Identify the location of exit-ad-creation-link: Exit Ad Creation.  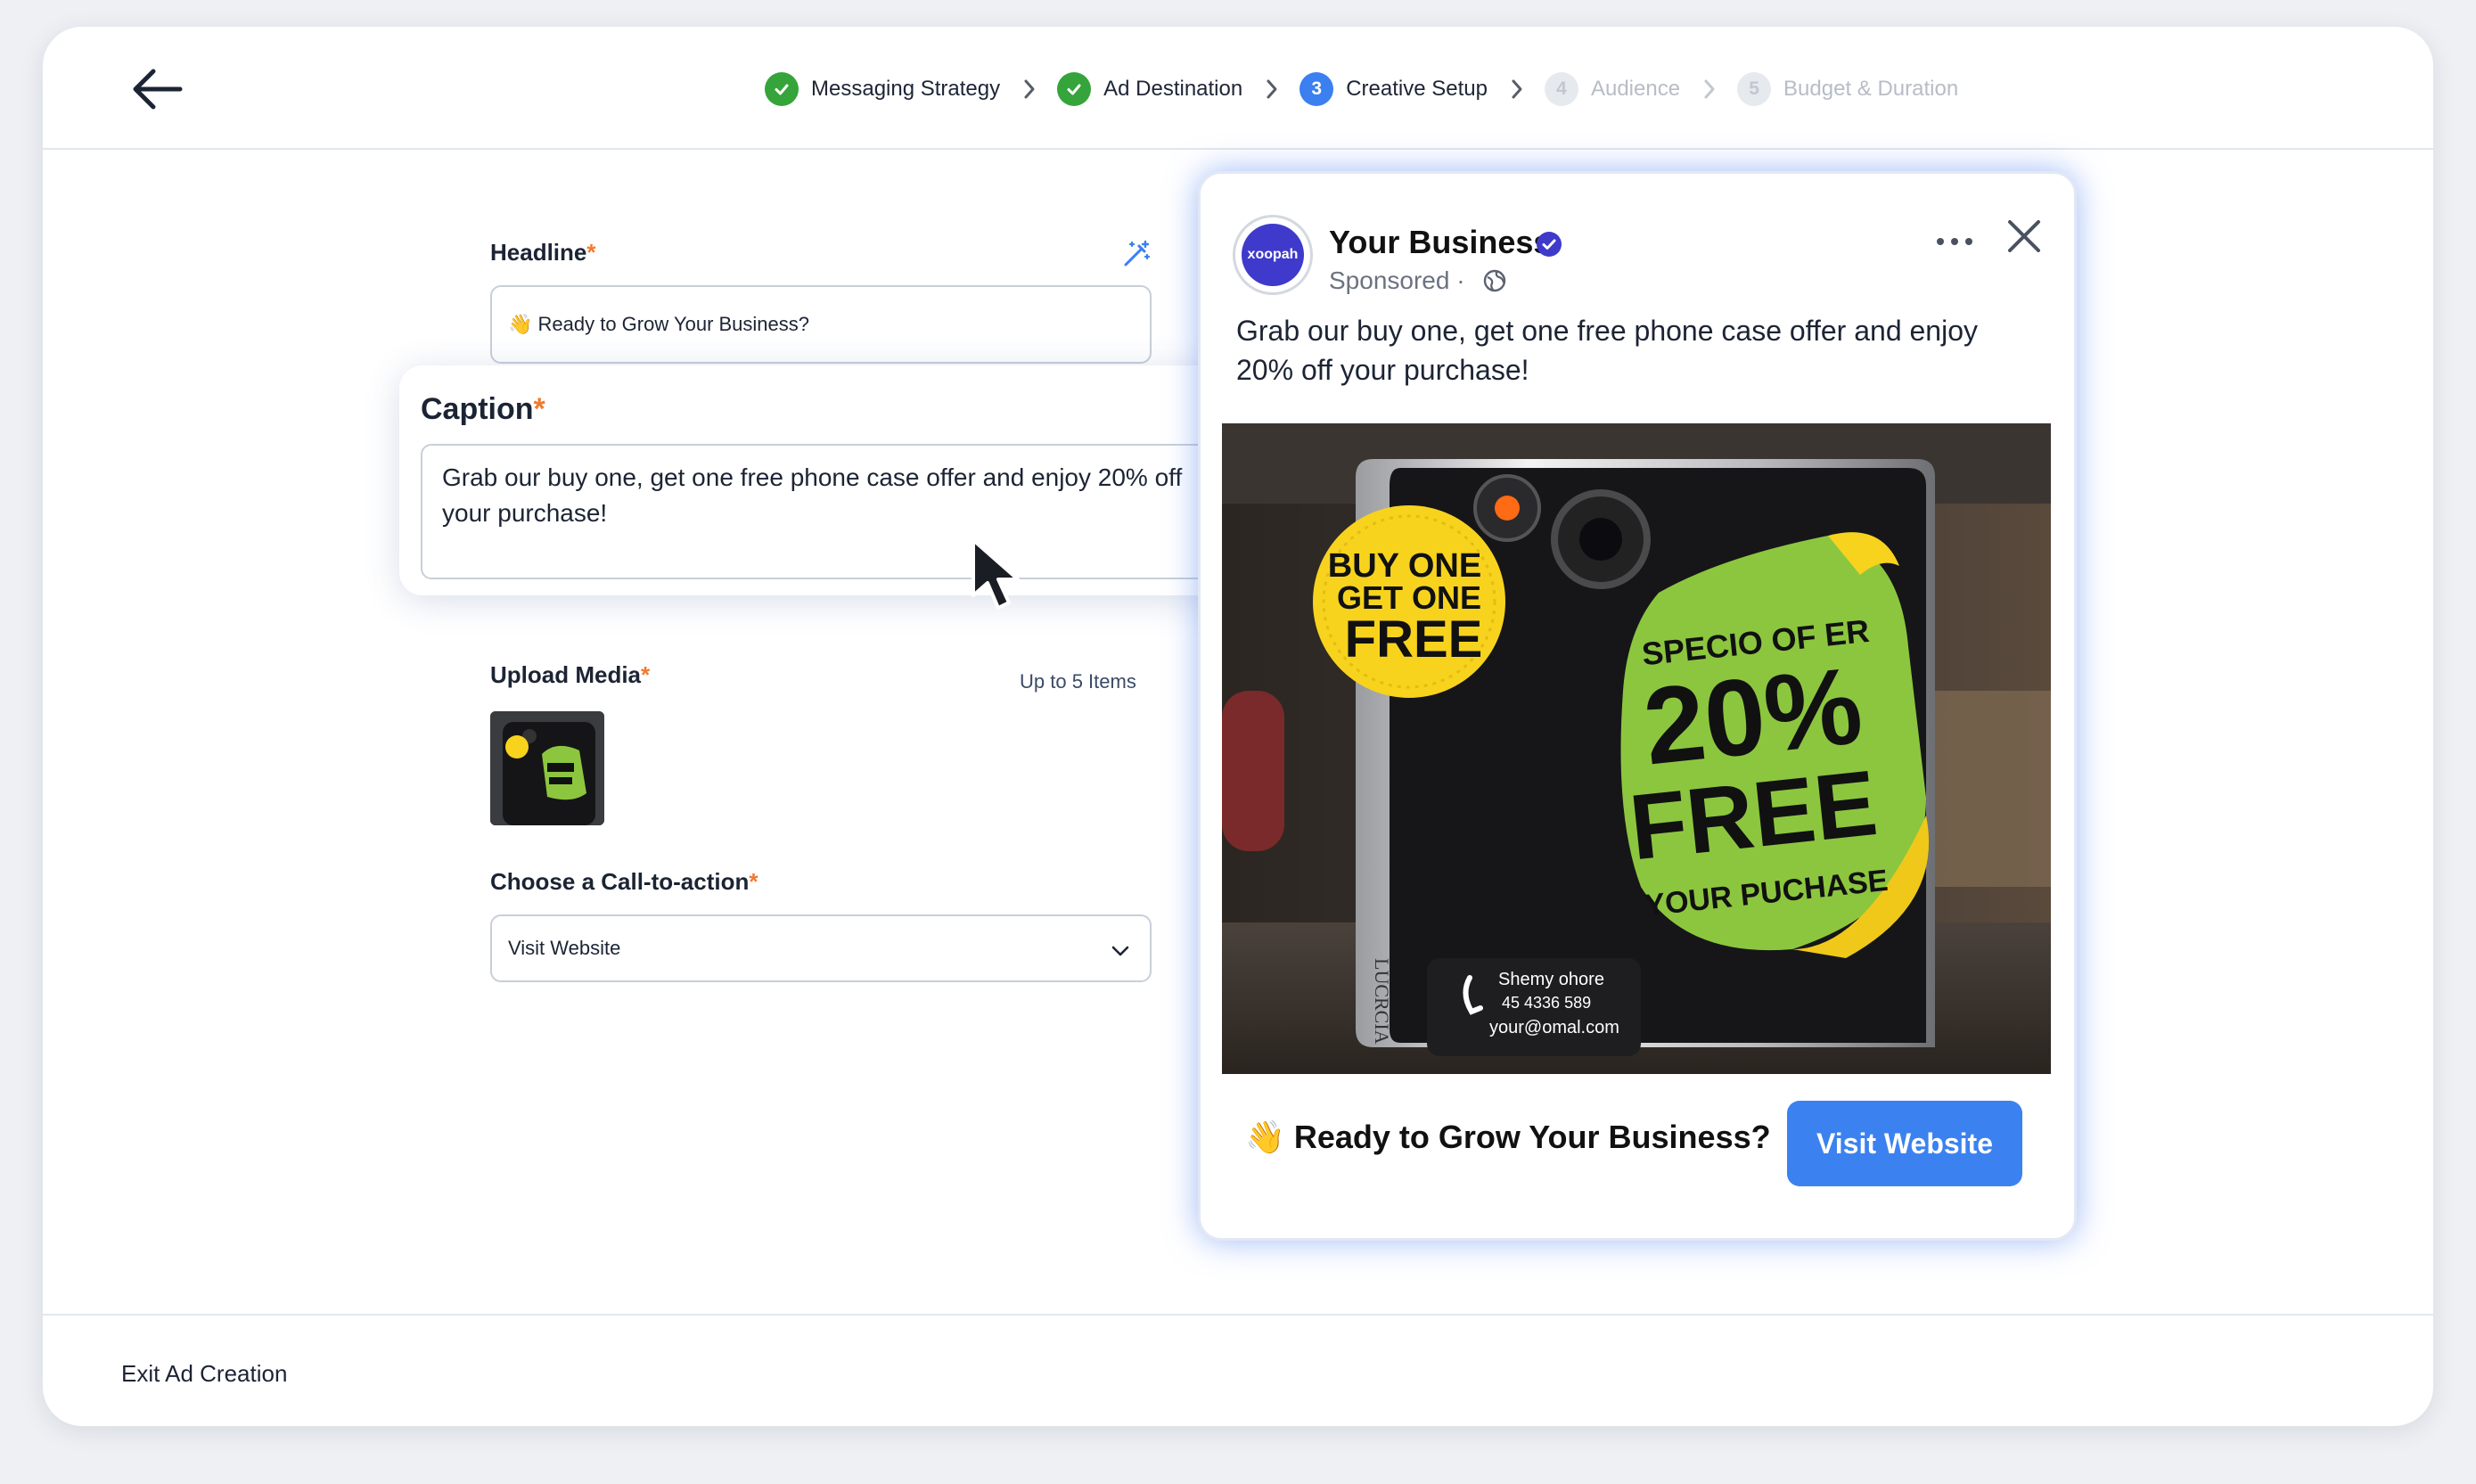
(204, 1374).